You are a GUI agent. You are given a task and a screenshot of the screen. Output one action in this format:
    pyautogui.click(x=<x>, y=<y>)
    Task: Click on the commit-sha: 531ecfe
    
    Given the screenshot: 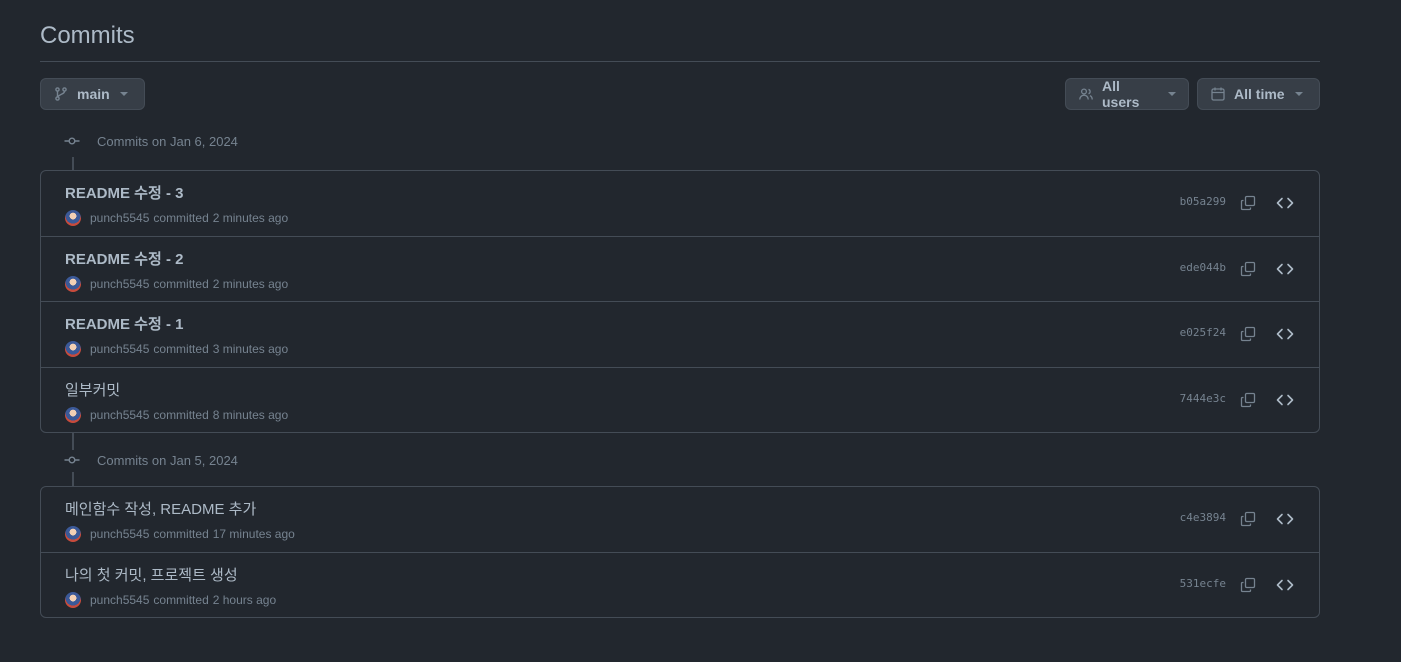 What is the action you would take?
    pyautogui.click(x=1203, y=583)
    